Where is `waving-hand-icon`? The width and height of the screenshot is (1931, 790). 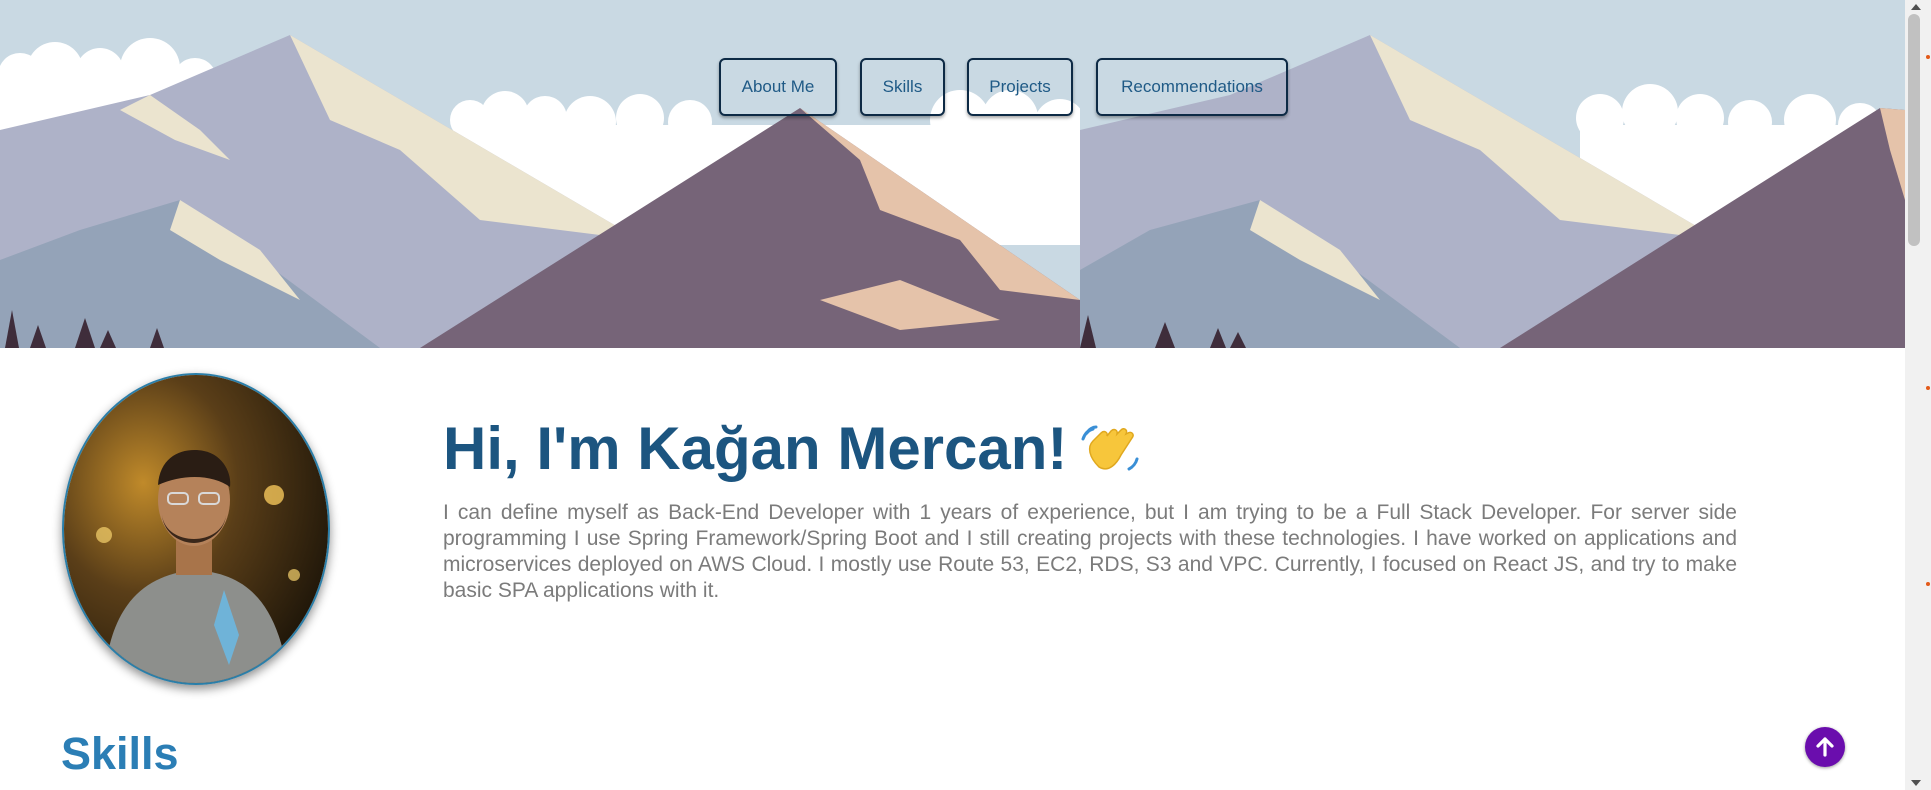
waving-hand-icon is located at coordinates (1111, 449).